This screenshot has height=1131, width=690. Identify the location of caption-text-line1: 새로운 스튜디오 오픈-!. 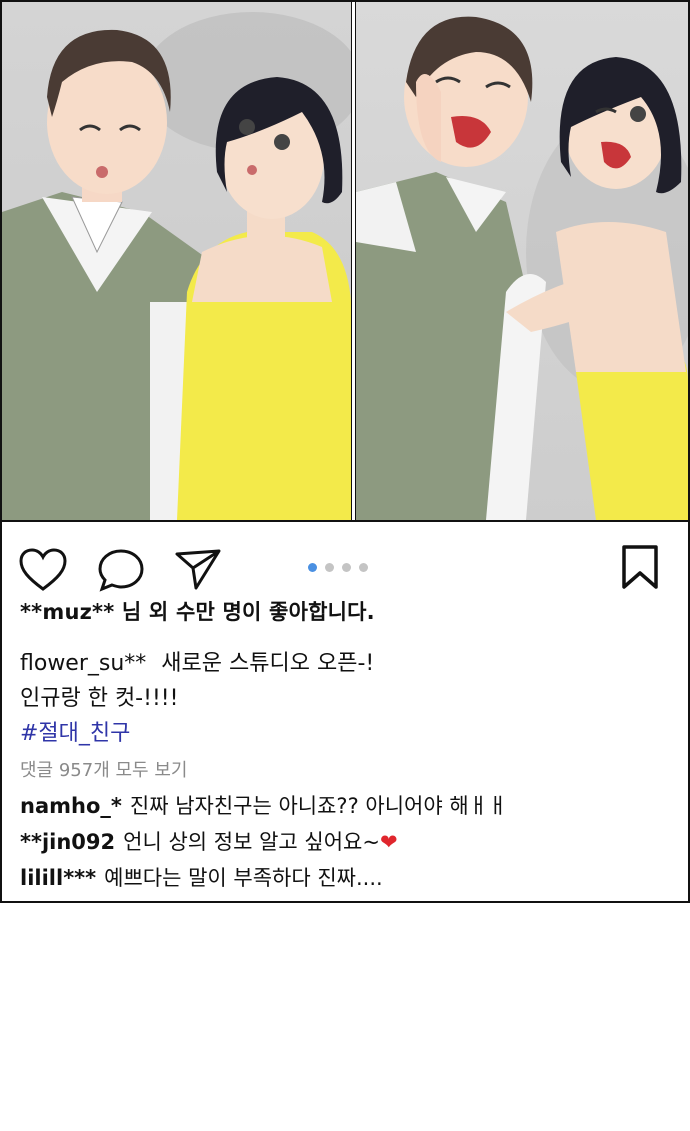
(268, 663).